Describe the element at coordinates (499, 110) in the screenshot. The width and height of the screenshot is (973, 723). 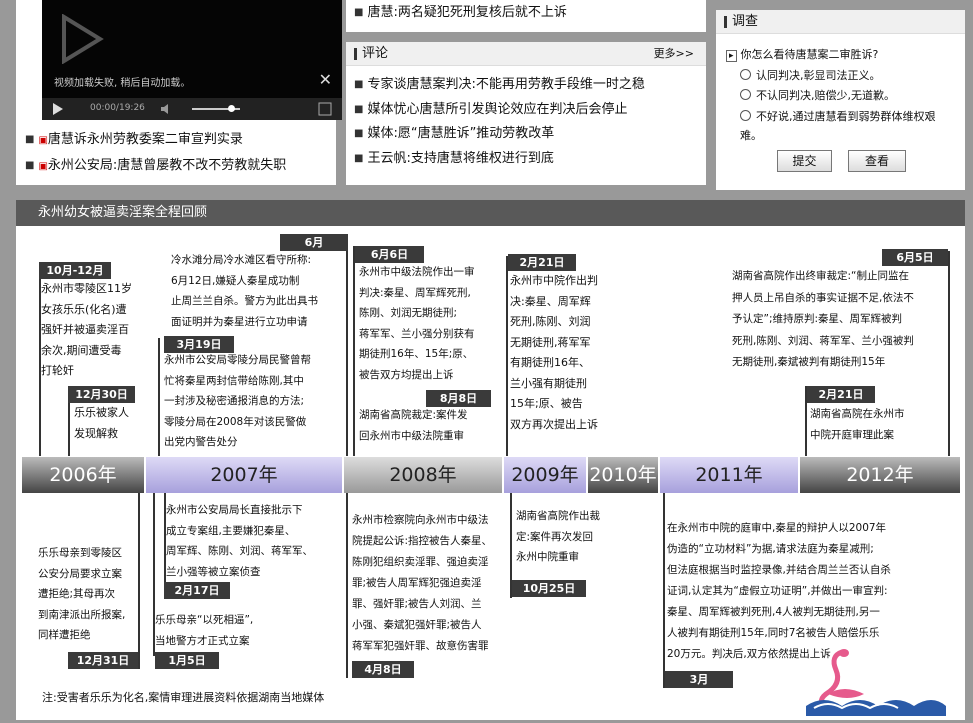
I see `list-item: ■ 媒体忧心唐慧所引发舆论效应在判决后会停止` at that location.